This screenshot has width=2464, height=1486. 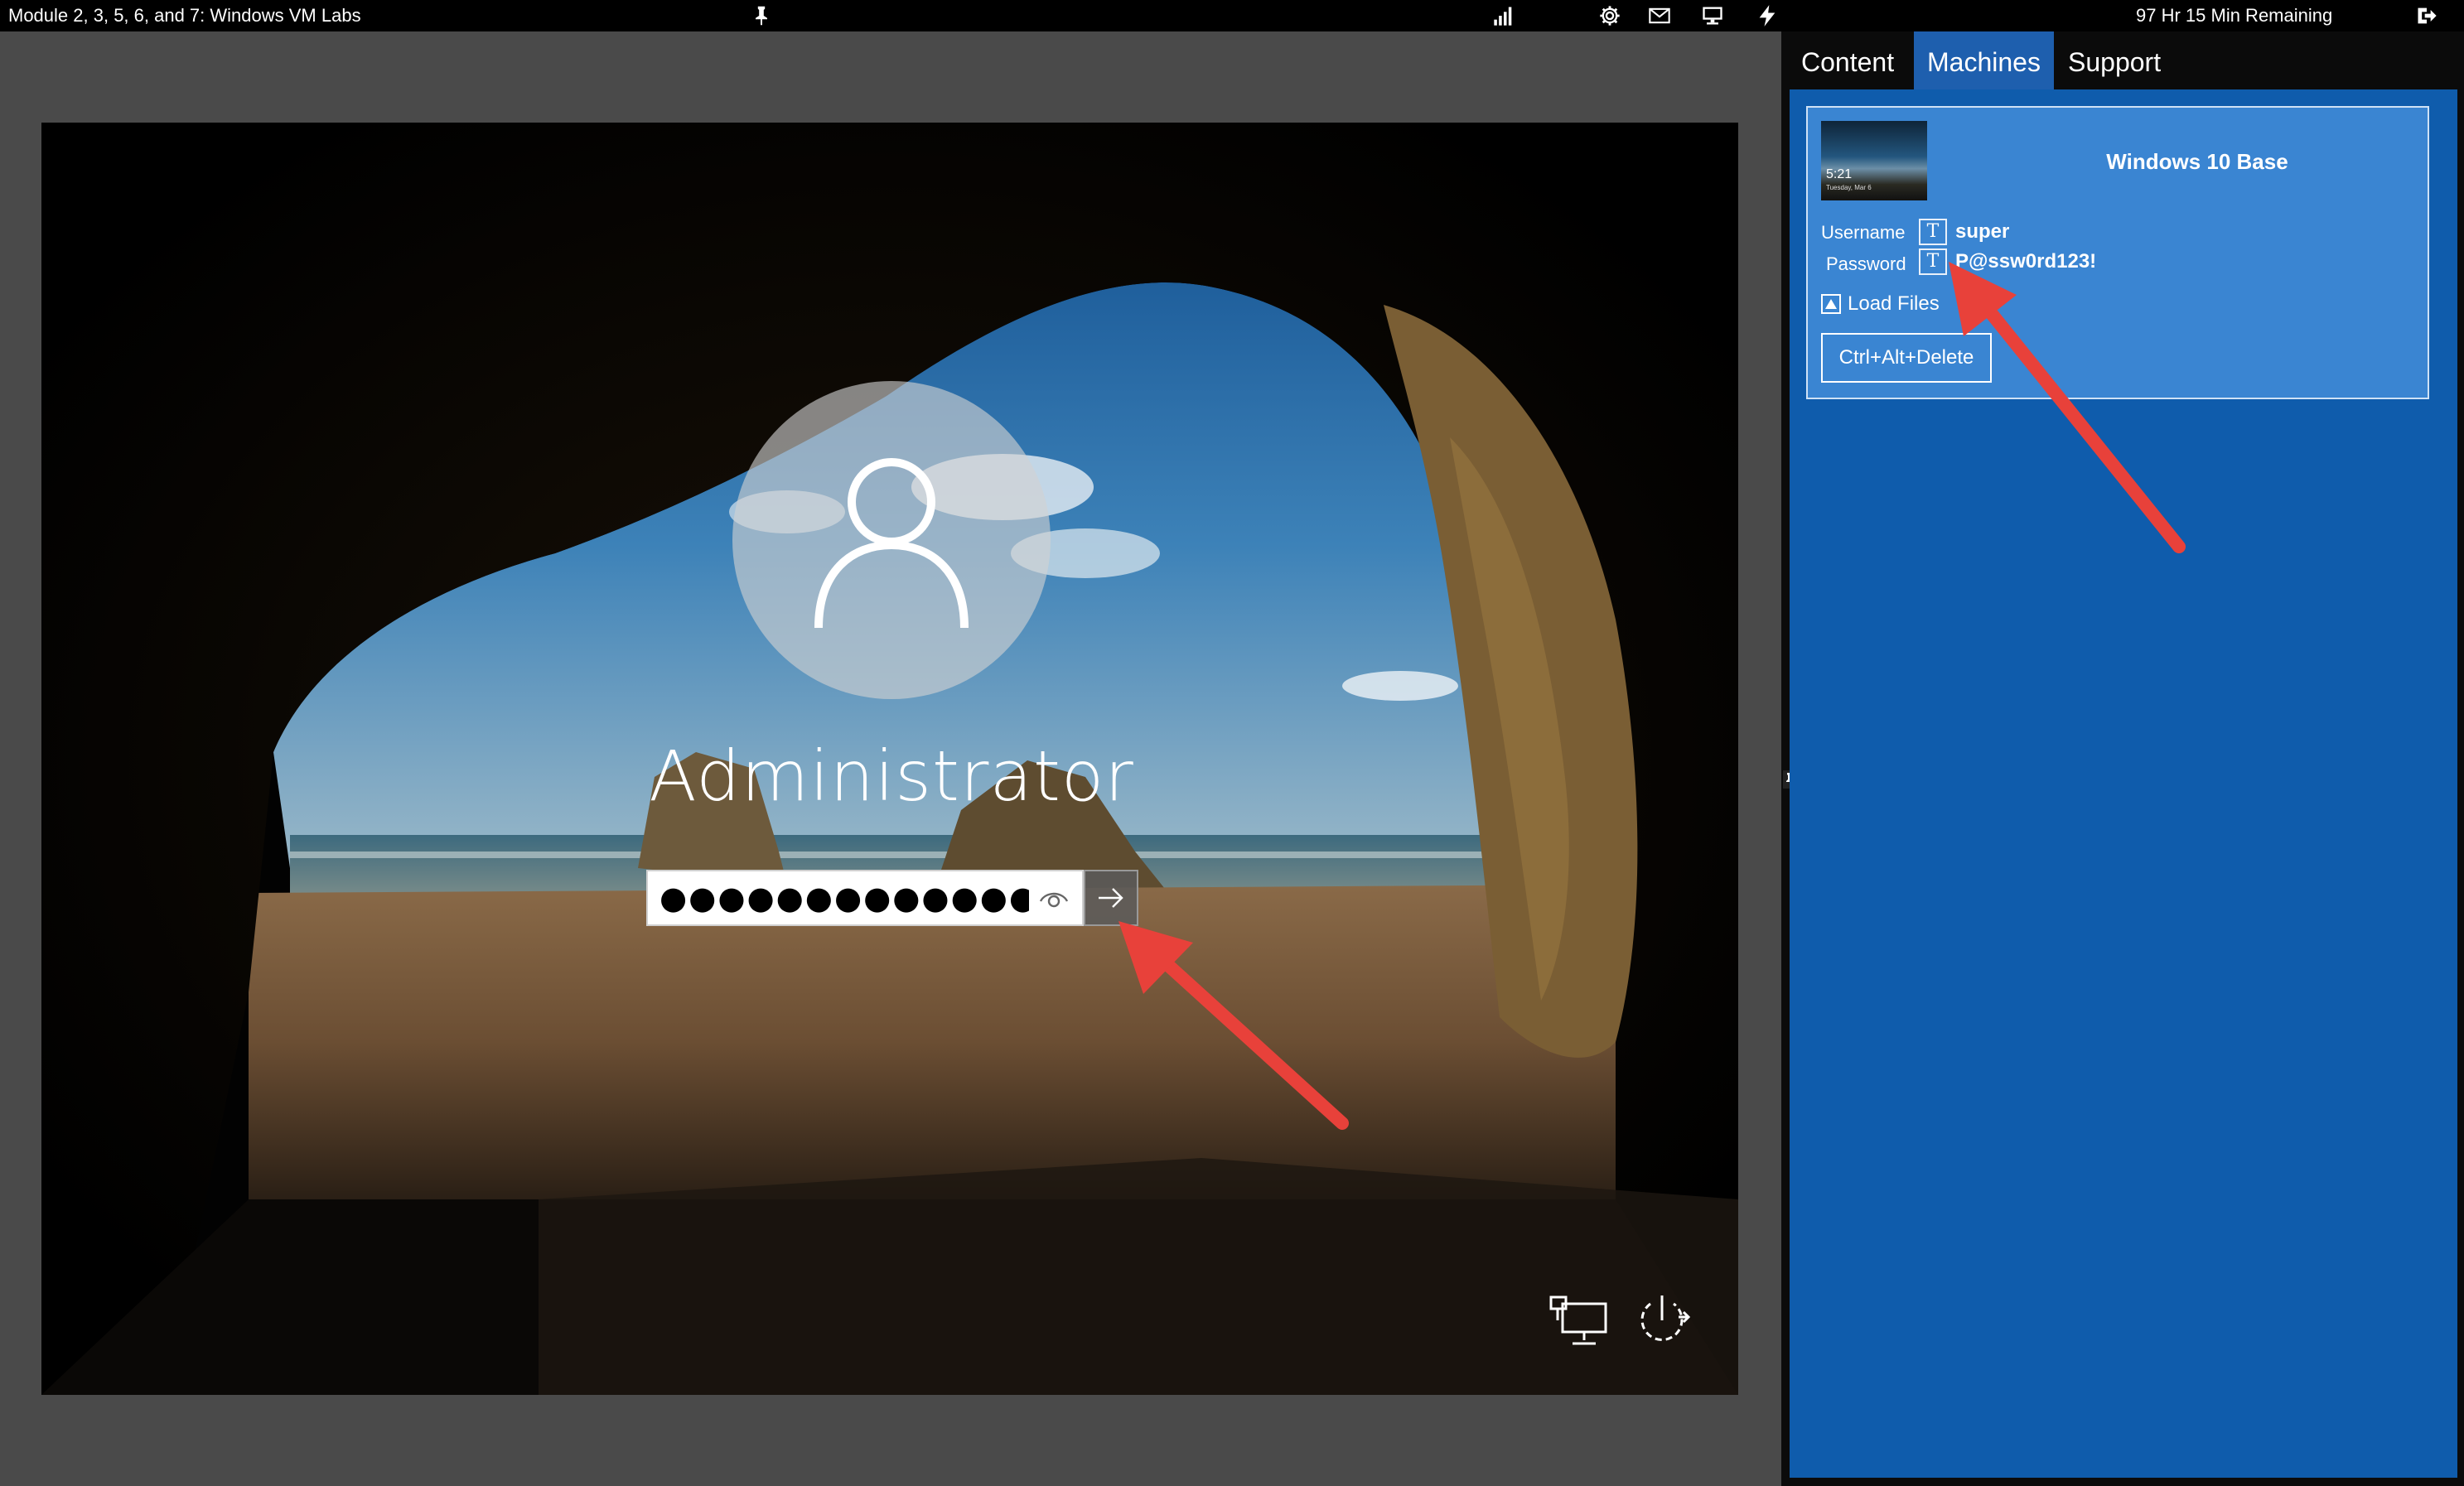 What do you see at coordinates (1662, 1318) in the screenshot?
I see `power-icon` at bounding box center [1662, 1318].